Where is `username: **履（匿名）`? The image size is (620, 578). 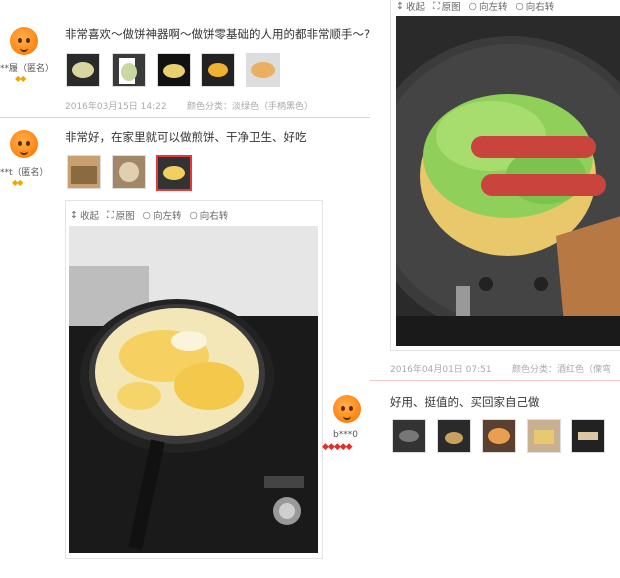 username: **履（匿名） is located at coordinates (27, 69).